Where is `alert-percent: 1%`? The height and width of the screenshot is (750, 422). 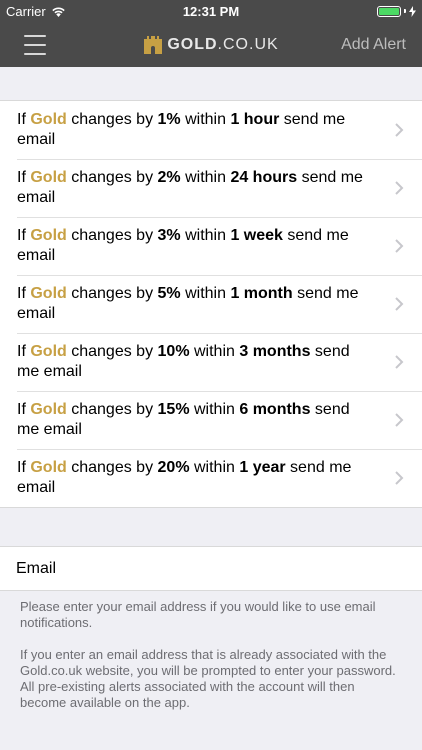 alert-percent: 1% is located at coordinates (169, 119).